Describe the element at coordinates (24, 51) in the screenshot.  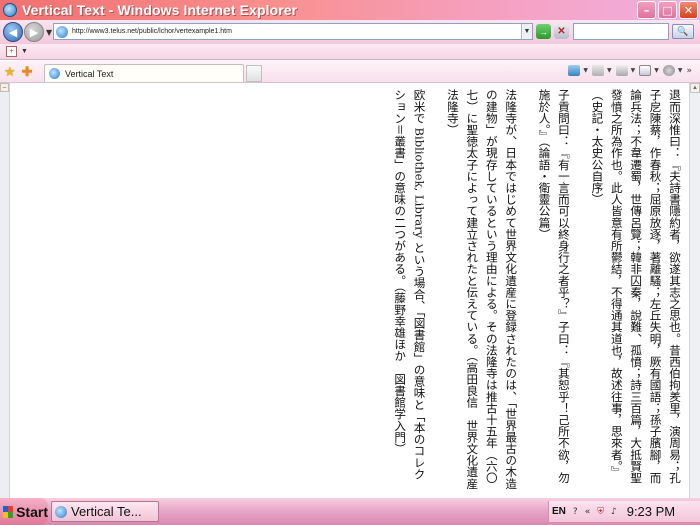
I see `links-dropdown-icon: ▼` at that location.